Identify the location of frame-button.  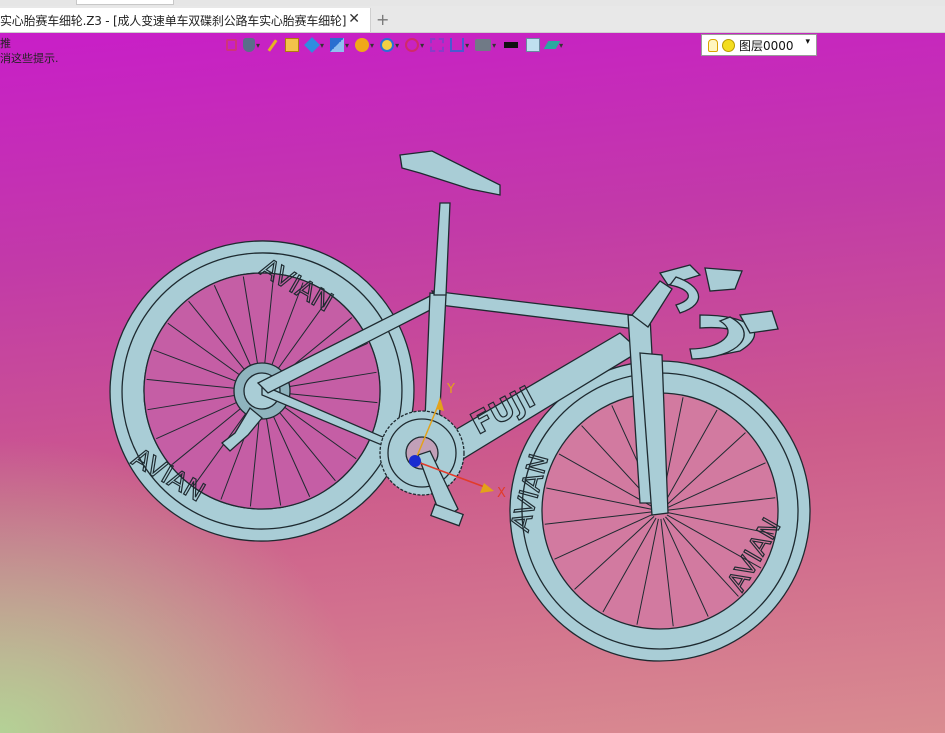
(231, 45).